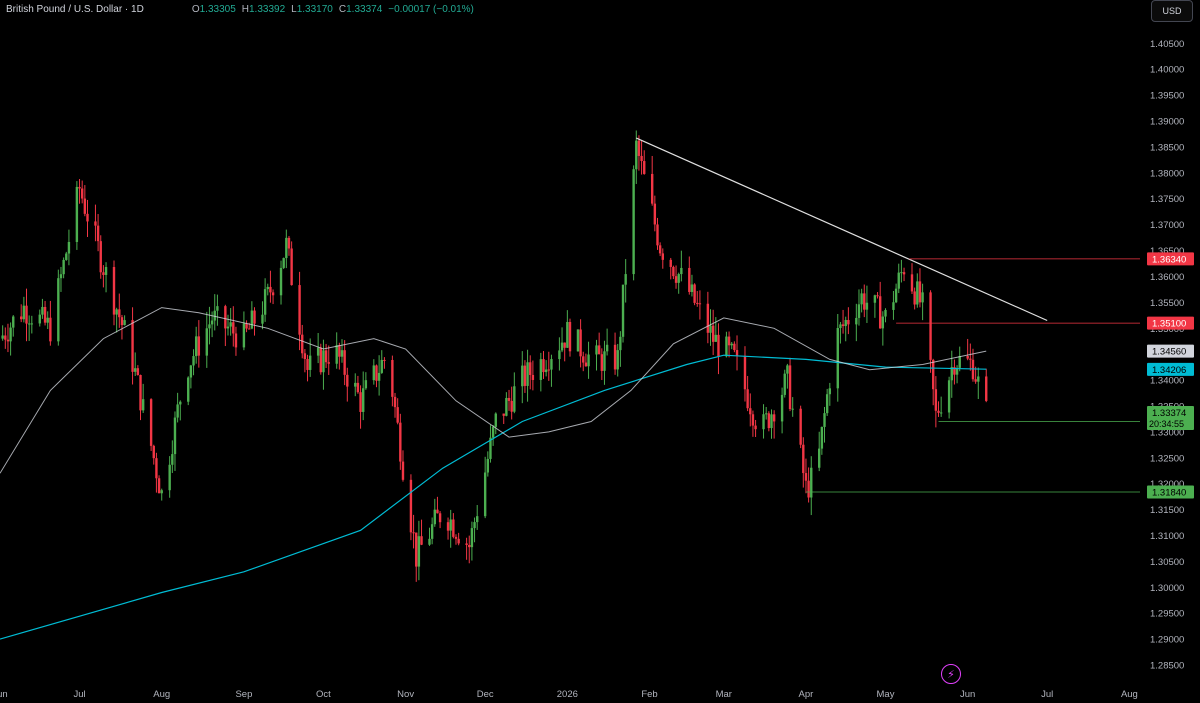 This screenshot has width=1200, height=703. I want to click on y-tick-label: 1.39000, so click(1167, 122).